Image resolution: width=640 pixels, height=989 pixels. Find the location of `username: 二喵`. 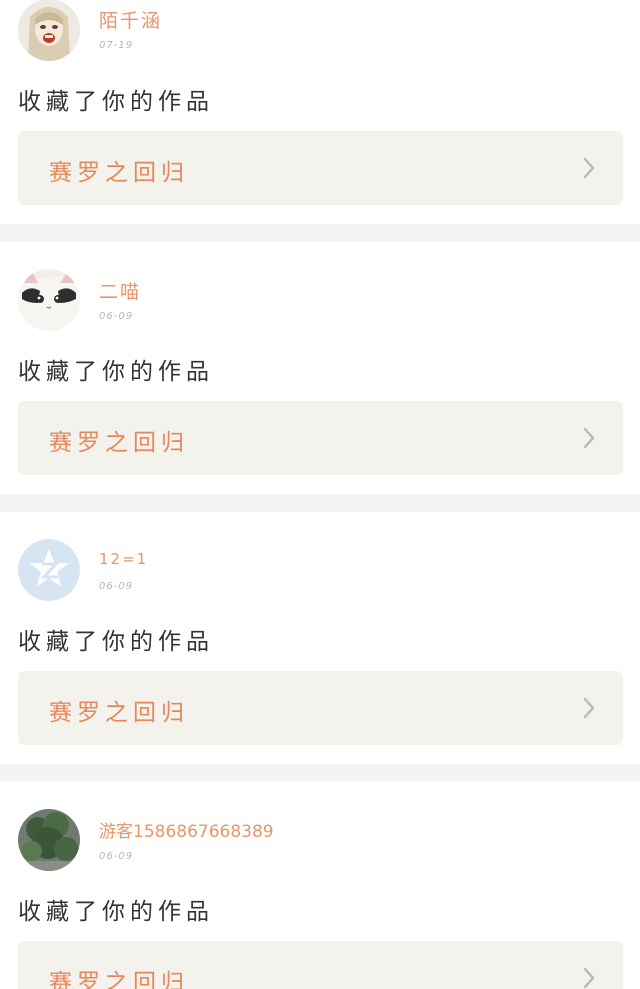

username: 二喵 is located at coordinates (120, 290).